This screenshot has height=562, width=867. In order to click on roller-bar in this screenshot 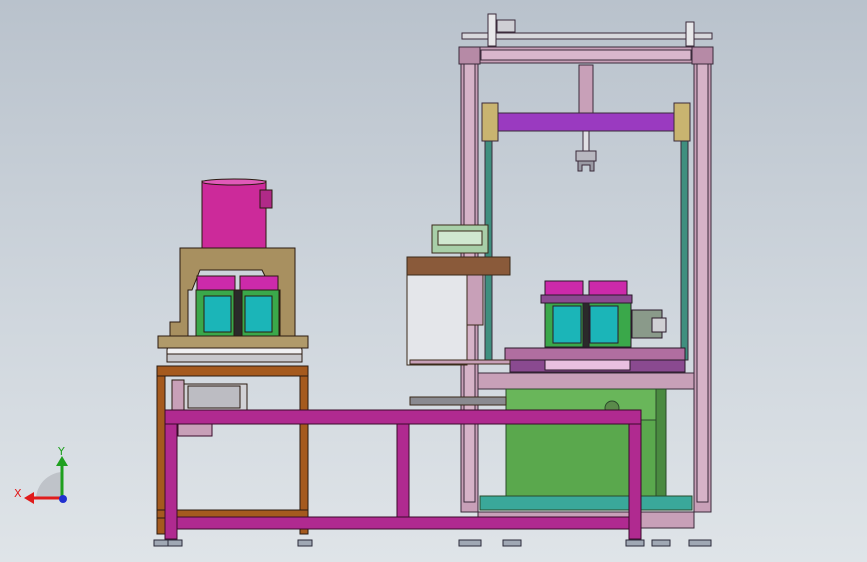, I will do `click(587, 365)`.